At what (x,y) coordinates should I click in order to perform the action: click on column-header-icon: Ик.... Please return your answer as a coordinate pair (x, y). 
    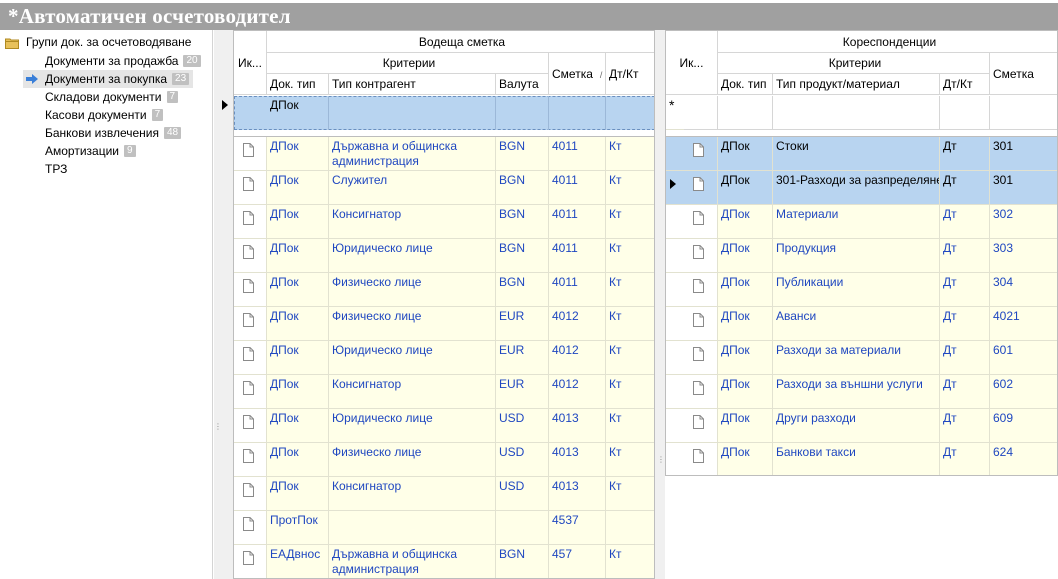
    Looking at the image, I should click on (250, 63).